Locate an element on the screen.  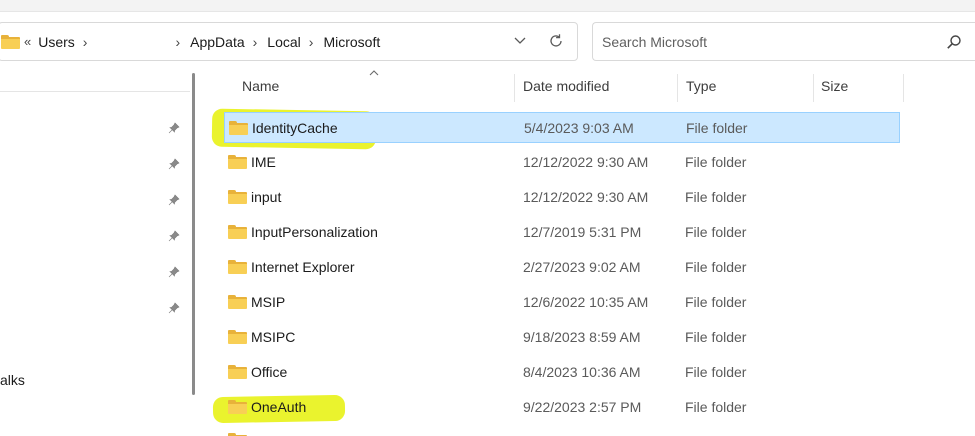
nav-item-label: alks is located at coordinates (12, 380).